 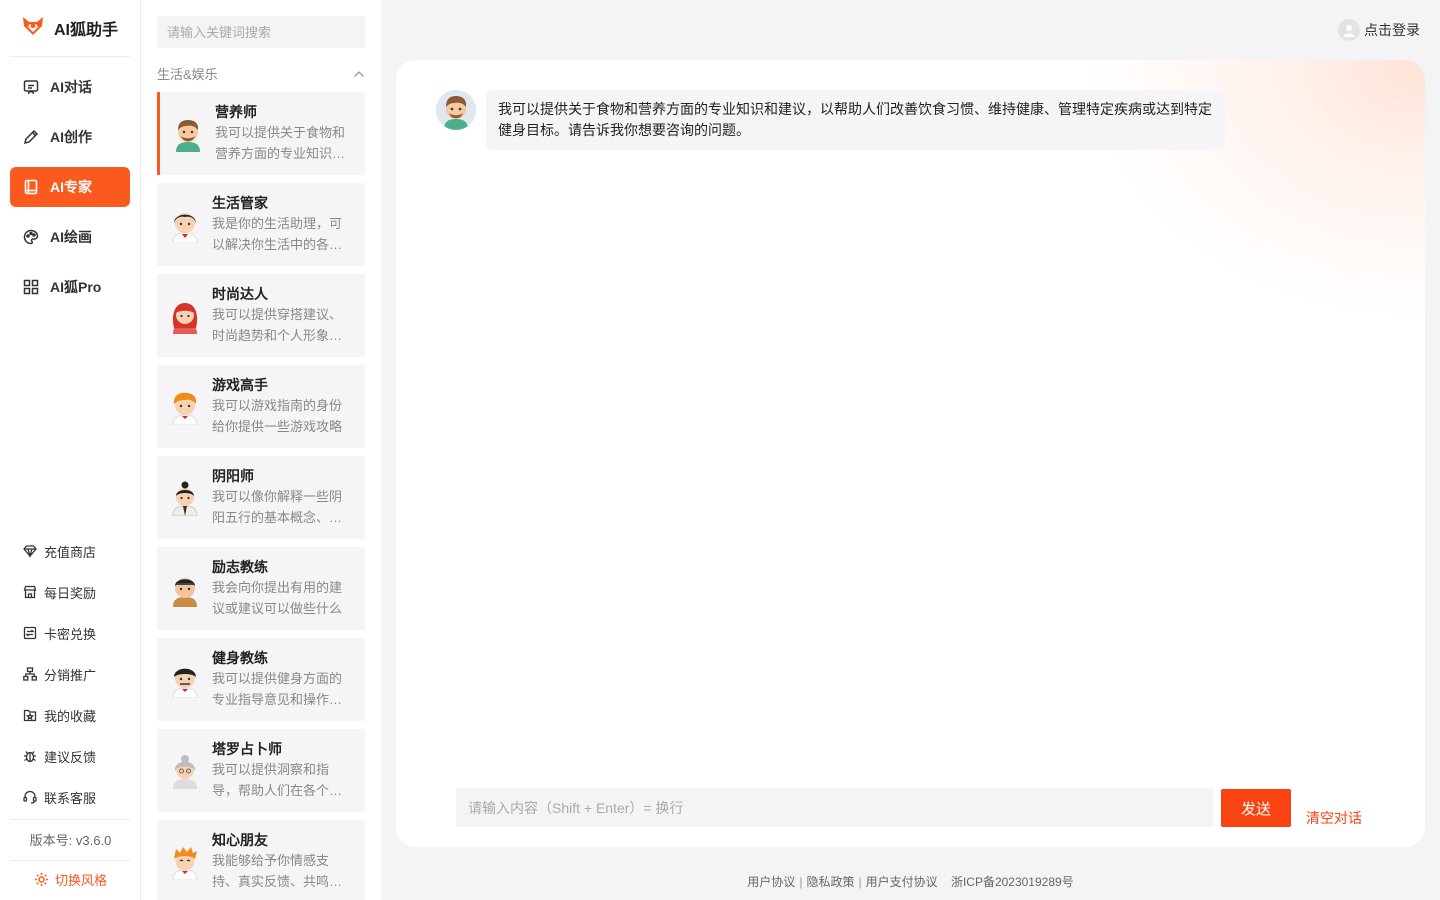 I want to click on expert-desc: 我可以游戏指南的身份给你提供一些游戏攻略, so click(x=277, y=416).